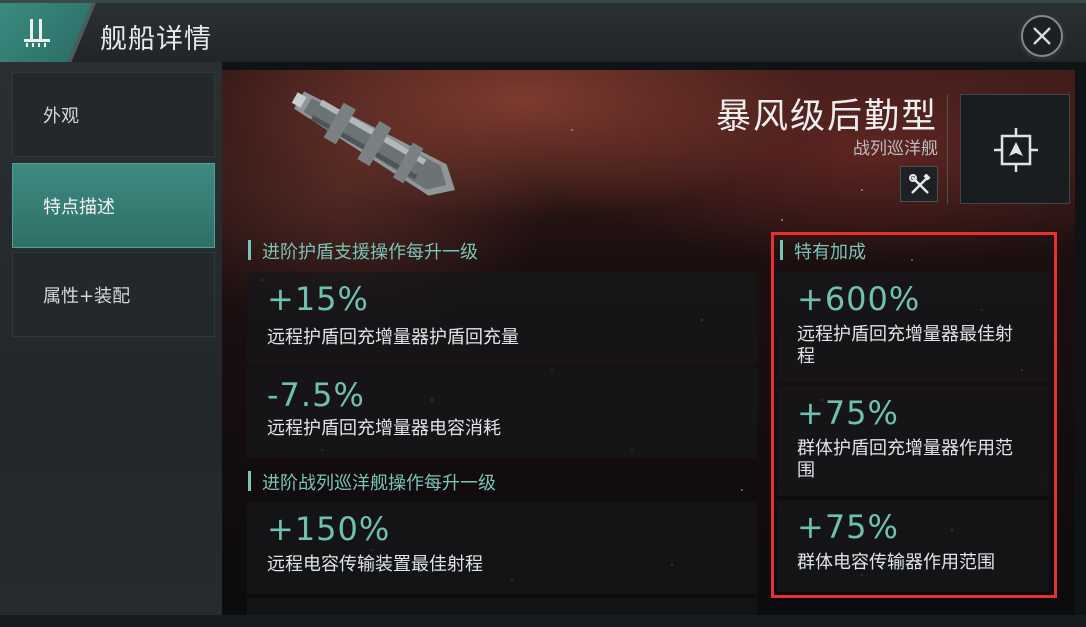 Image resolution: width=1086 pixels, height=627 pixels. Describe the element at coordinates (61, 116) in the screenshot. I see `sidebar-item-label: 外观` at that location.